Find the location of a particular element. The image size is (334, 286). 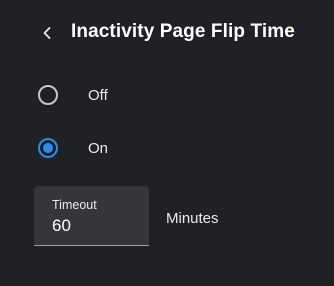

radio-button-on is located at coordinates (48, 148).